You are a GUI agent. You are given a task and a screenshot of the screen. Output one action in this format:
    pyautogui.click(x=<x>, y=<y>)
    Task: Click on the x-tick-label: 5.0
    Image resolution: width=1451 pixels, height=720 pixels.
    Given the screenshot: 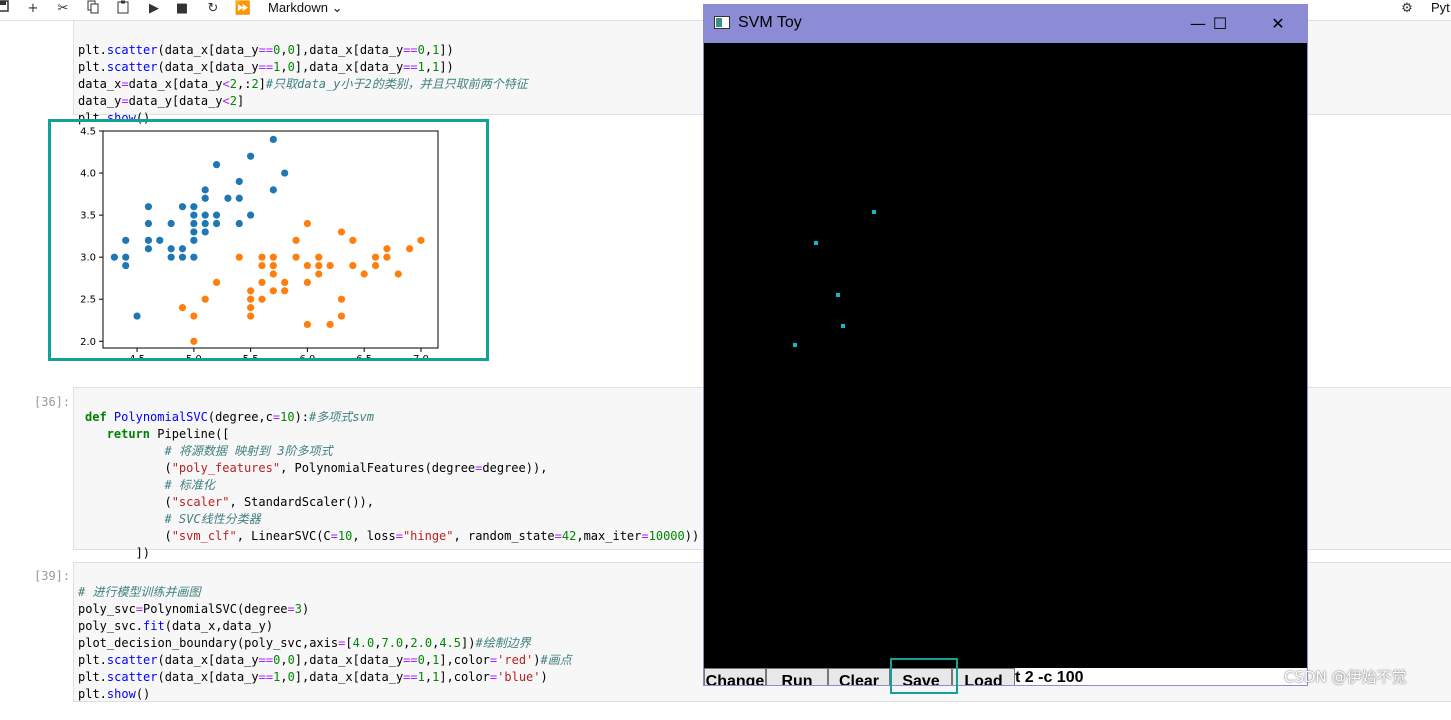 What is the action you would take?
    pyautogui.click(x=194, y=356)
    